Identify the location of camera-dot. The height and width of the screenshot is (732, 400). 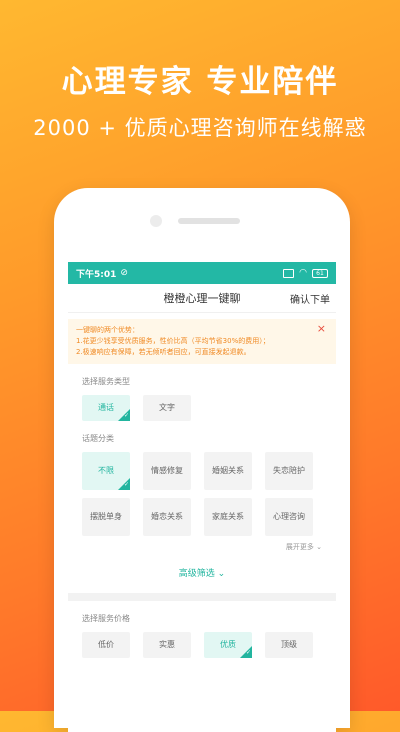
(156, 221).